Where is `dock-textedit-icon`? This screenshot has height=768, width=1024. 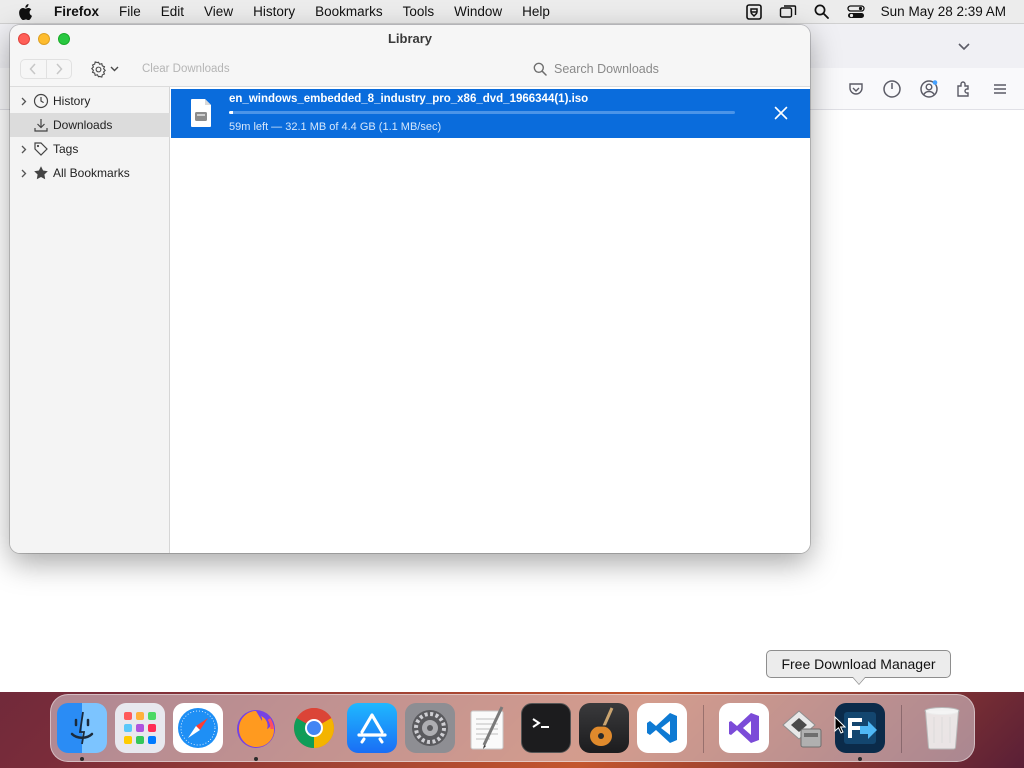 dock-textedit-icon is located at coordinates (488, 728).